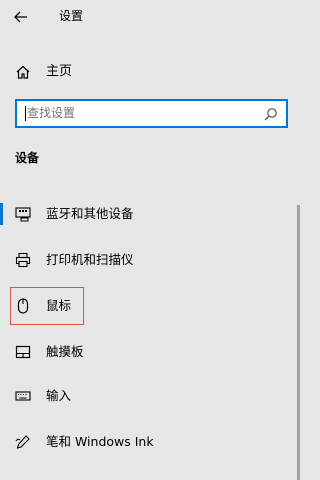 The width and height of the screenshot is (320, 480). Describe the element at coordinates (23, 442) in the screenshot. I see `pen-icon` at that location.